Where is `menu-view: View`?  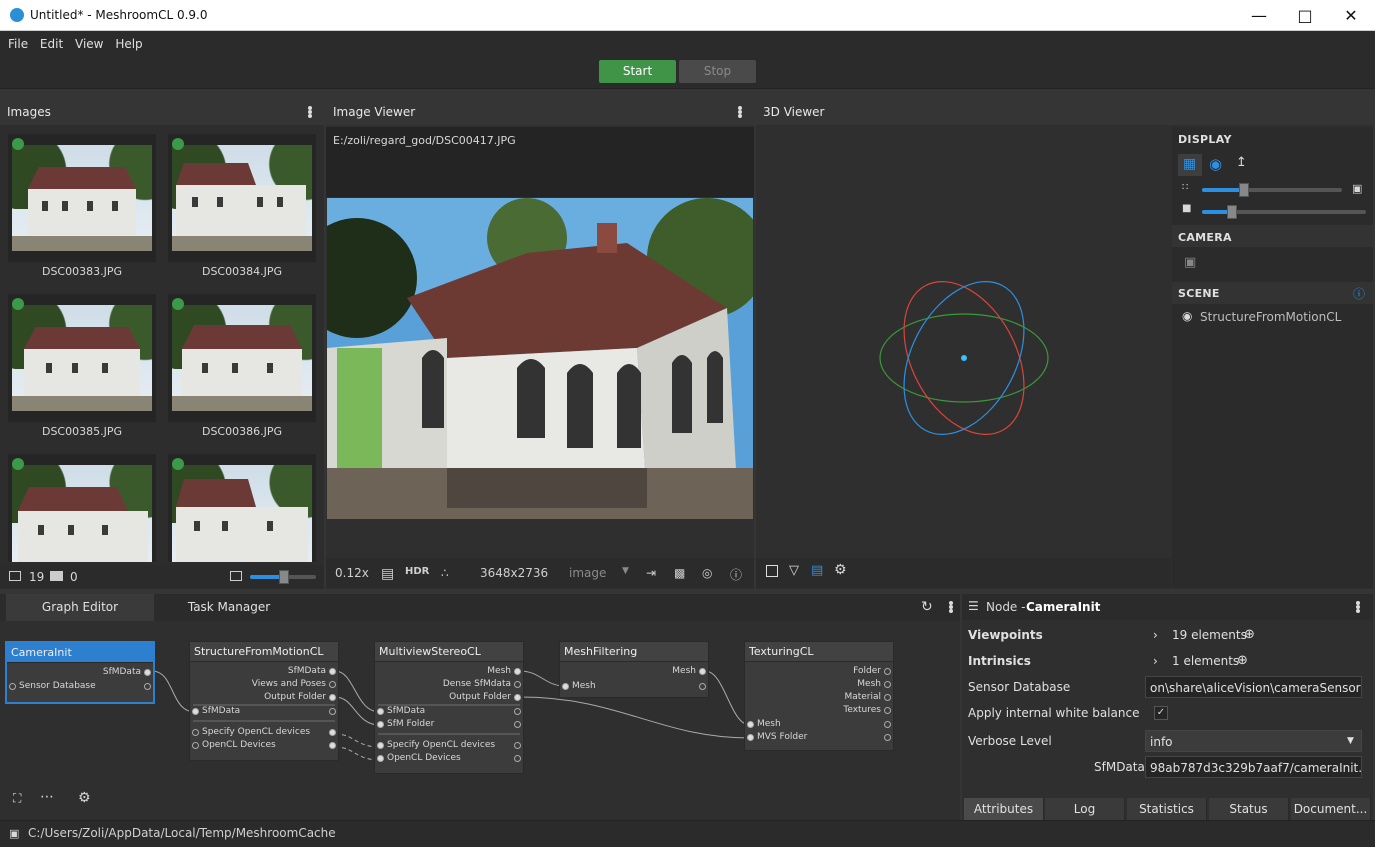
menu-view: View is located at coordinates (89, 44).